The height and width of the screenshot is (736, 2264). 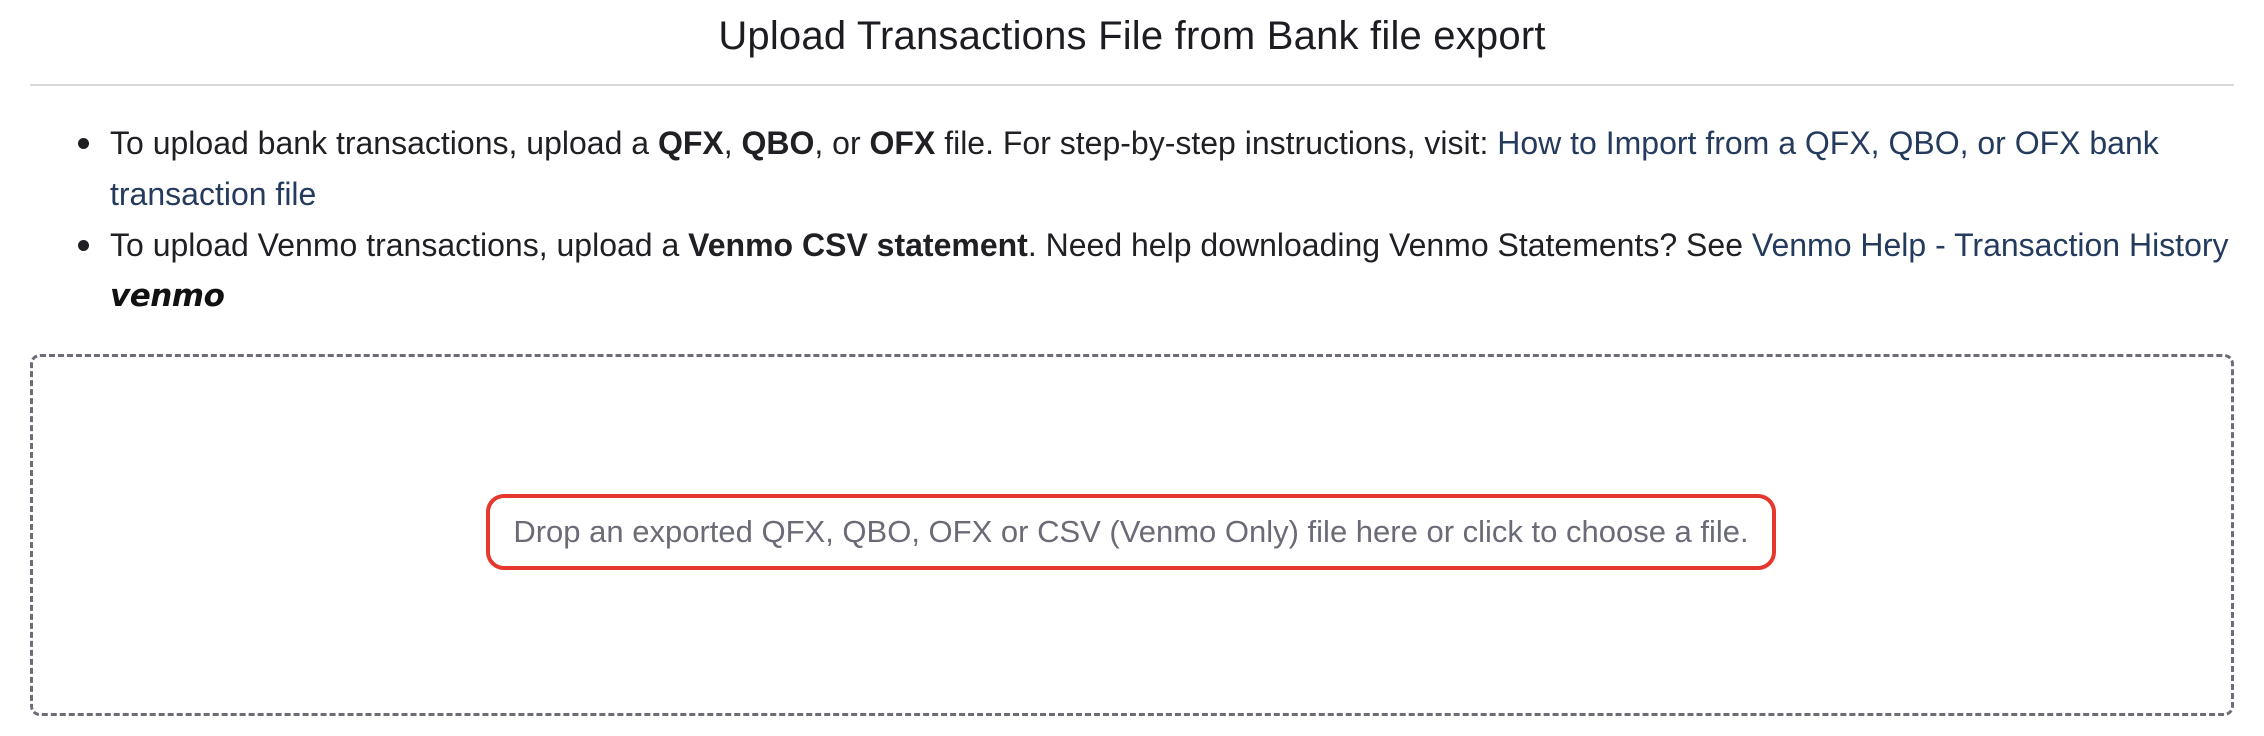 I want to click on venmo-help-link: Venmo Help - Transaction History, so click(x=1990, y=245).